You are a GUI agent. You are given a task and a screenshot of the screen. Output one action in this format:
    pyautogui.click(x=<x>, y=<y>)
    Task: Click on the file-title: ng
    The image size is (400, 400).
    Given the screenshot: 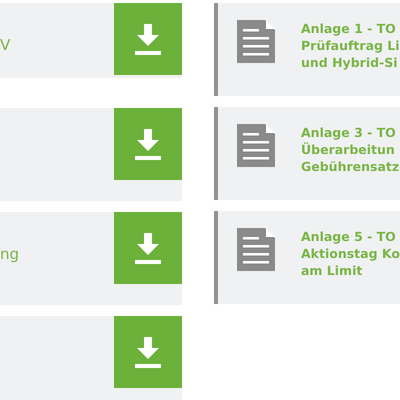 What is the action you would take?
    pyautogui.click(x=10, y=253)
    